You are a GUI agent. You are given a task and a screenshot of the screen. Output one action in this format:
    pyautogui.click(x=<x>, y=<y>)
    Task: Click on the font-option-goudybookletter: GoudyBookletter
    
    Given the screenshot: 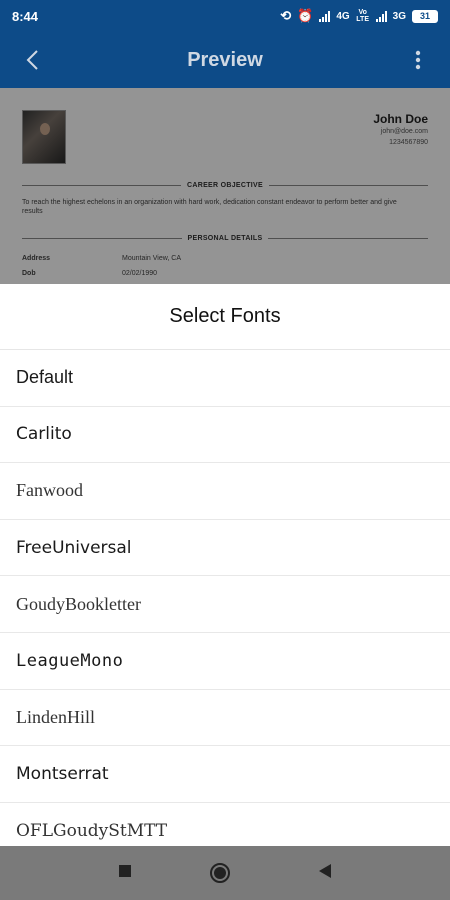 What is the action you would take?
    pyautogui.click(x=225, y=604)
    